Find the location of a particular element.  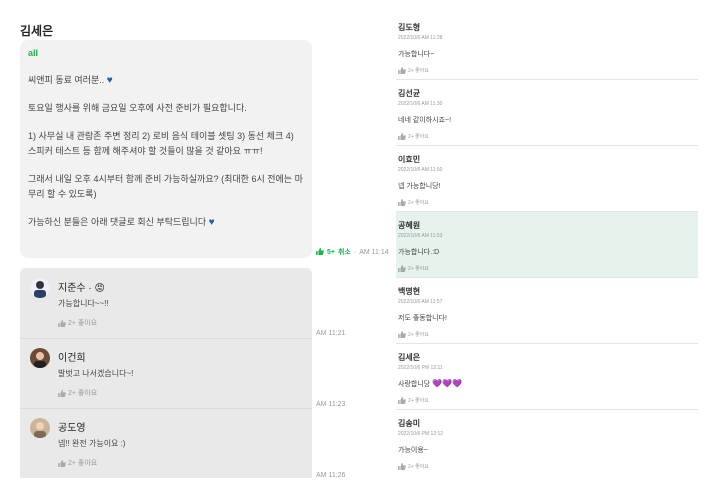

reply-time: AM 11:21 is located at coordinates (331, 333).